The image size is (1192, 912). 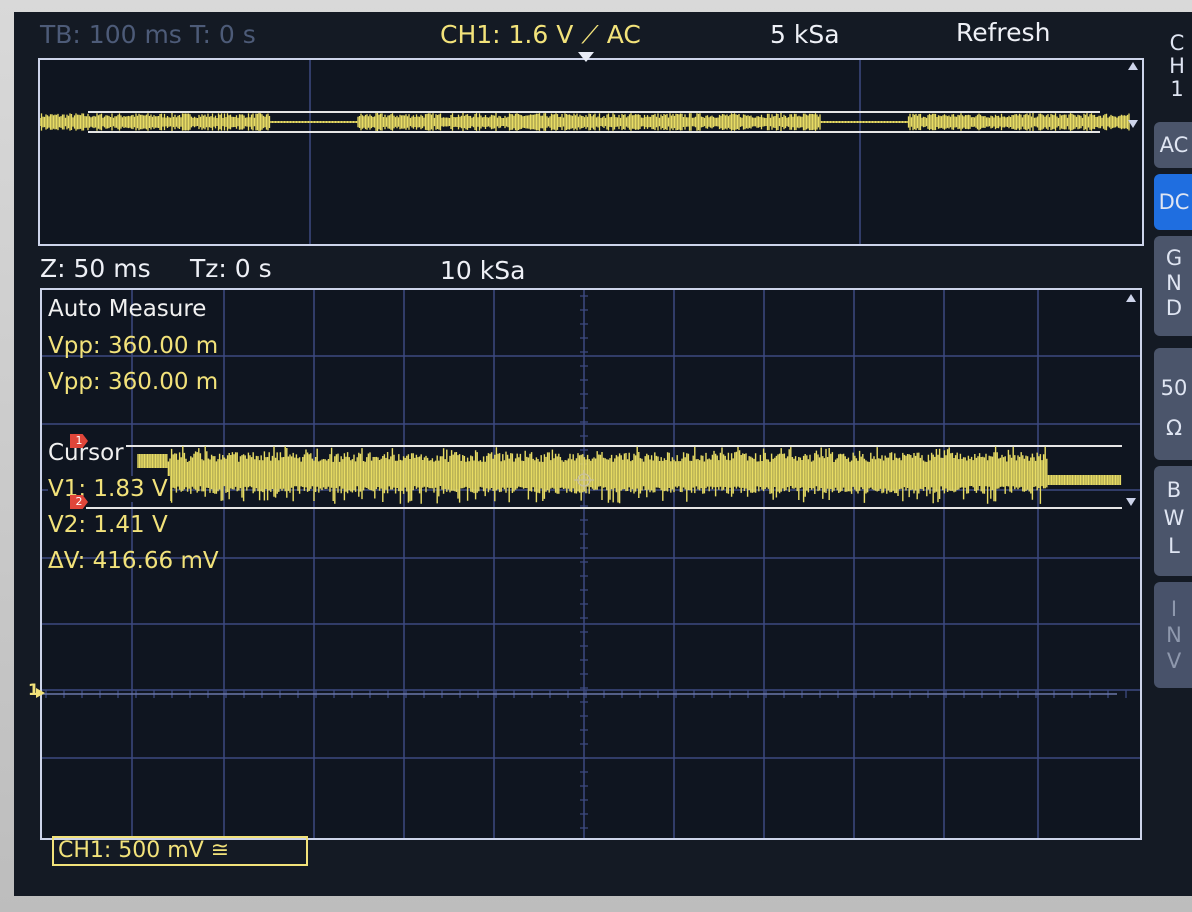 What do you see at coordinates (223, 34) in the screenshot?
I see `trigger-time-label: T: 0 s` at bounding box center [223, 34].